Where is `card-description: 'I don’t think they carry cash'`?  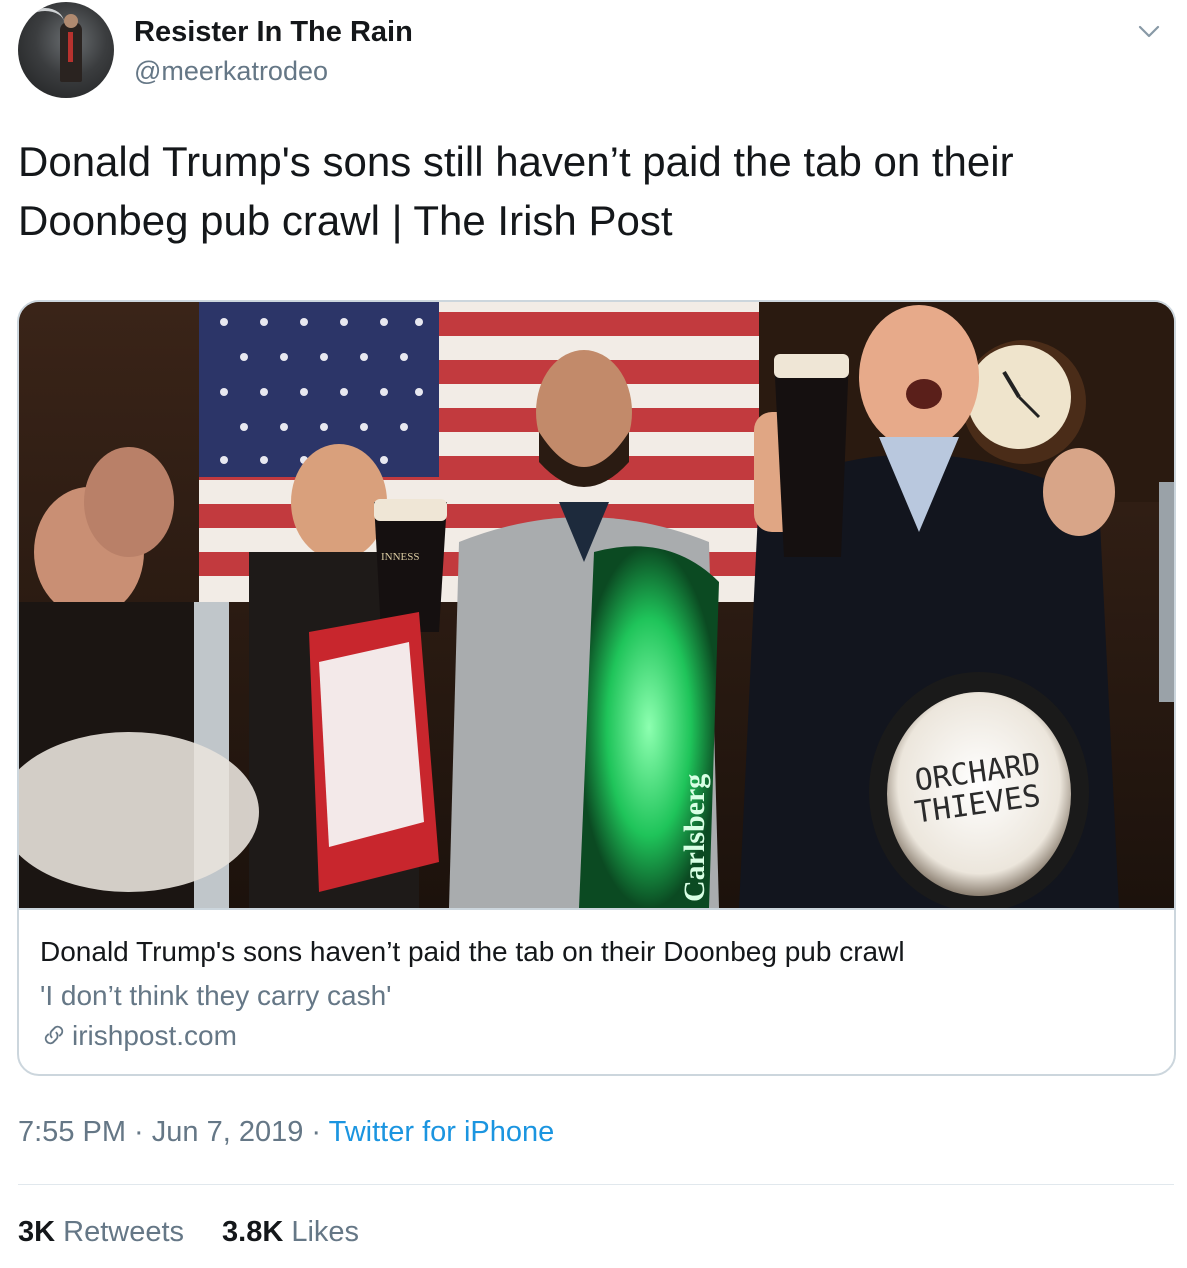
card-description: 'I don’t think they carry cash' is located at coordinates (216, 995).